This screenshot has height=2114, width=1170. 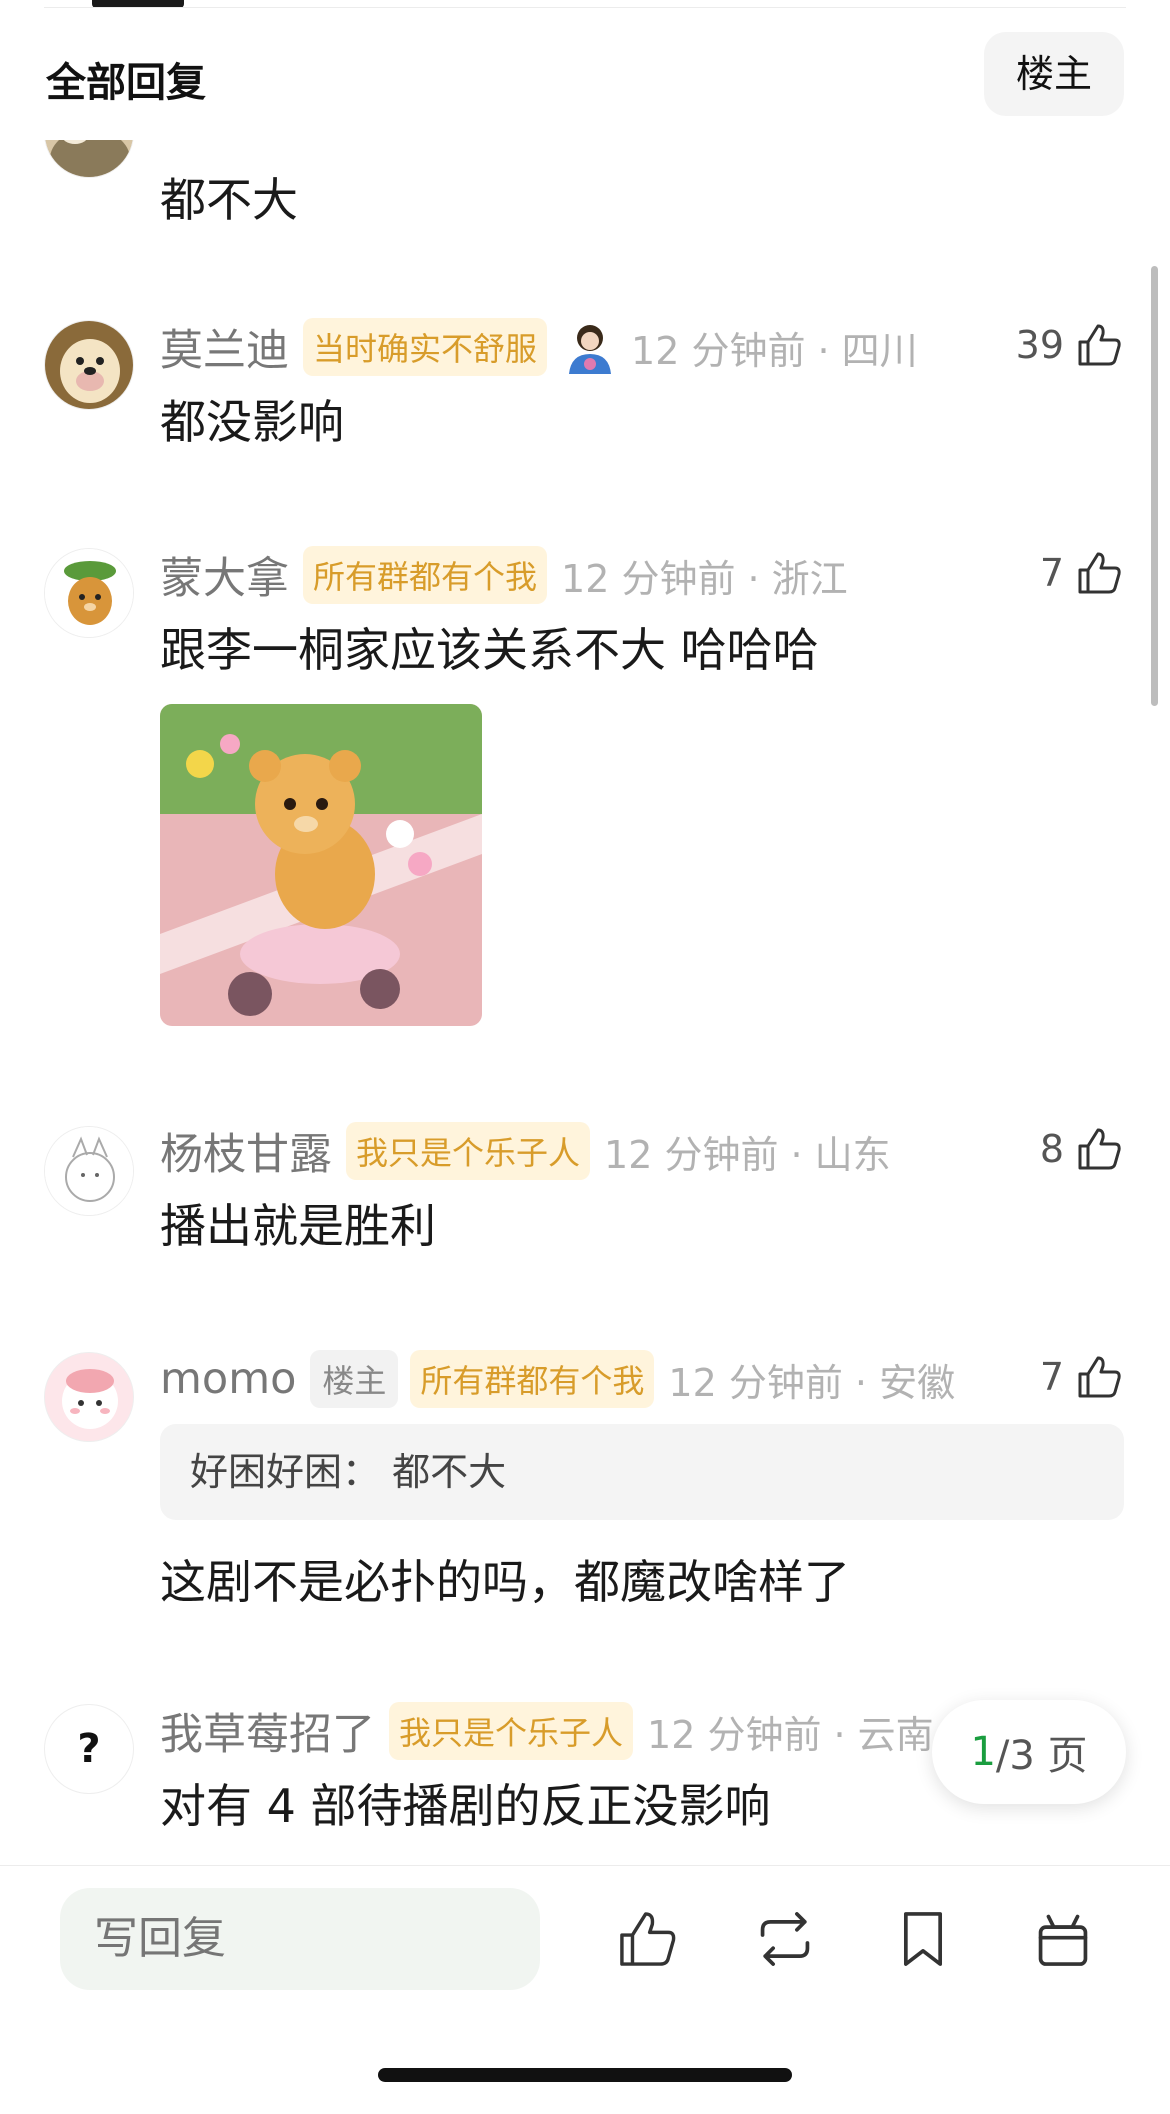 I want to click on like-count: 39, so click(x=1039, y=345).